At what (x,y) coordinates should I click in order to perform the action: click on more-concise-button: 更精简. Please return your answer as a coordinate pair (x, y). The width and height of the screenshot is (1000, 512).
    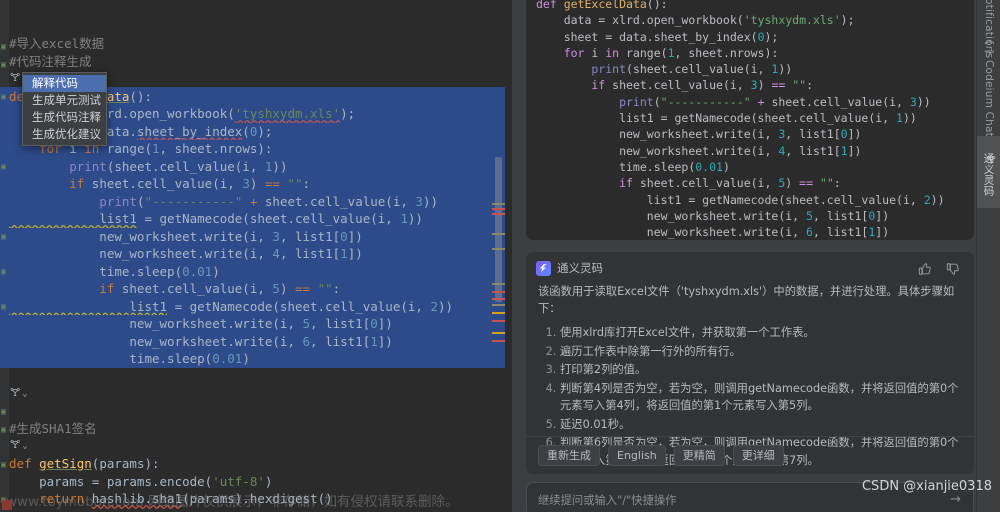
    Looking at the image, I should click on (699, 455).